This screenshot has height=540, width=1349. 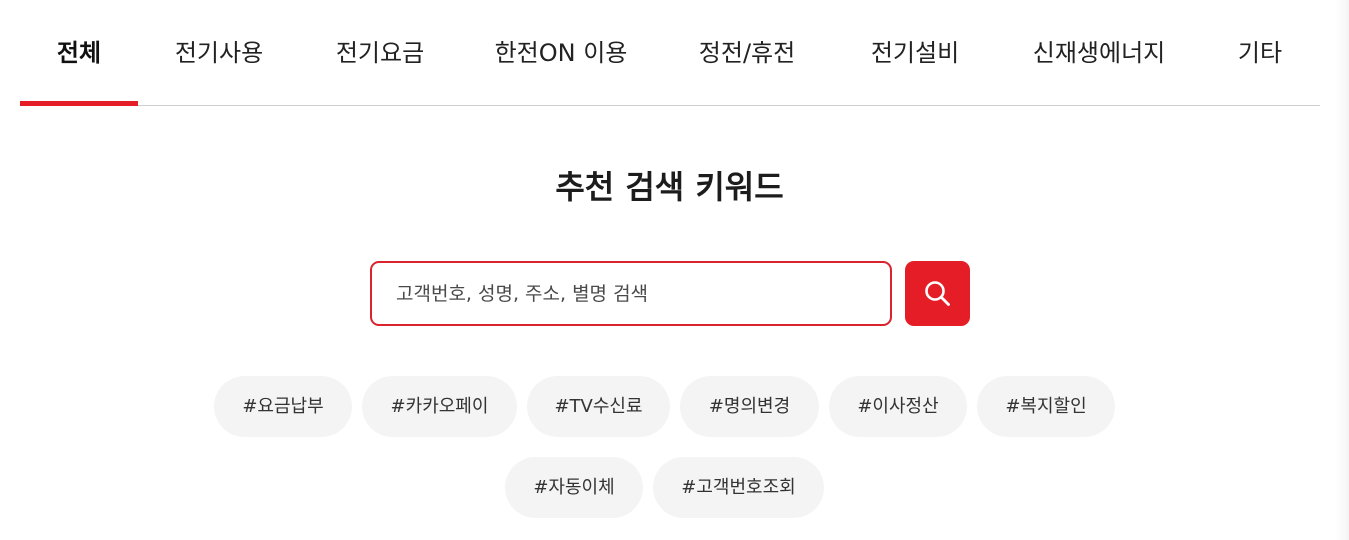 What do you see at coordinates (898, 406) in the screenshot?
I see `keyword-chip: #이사정산` at bounding box center [898, 406].